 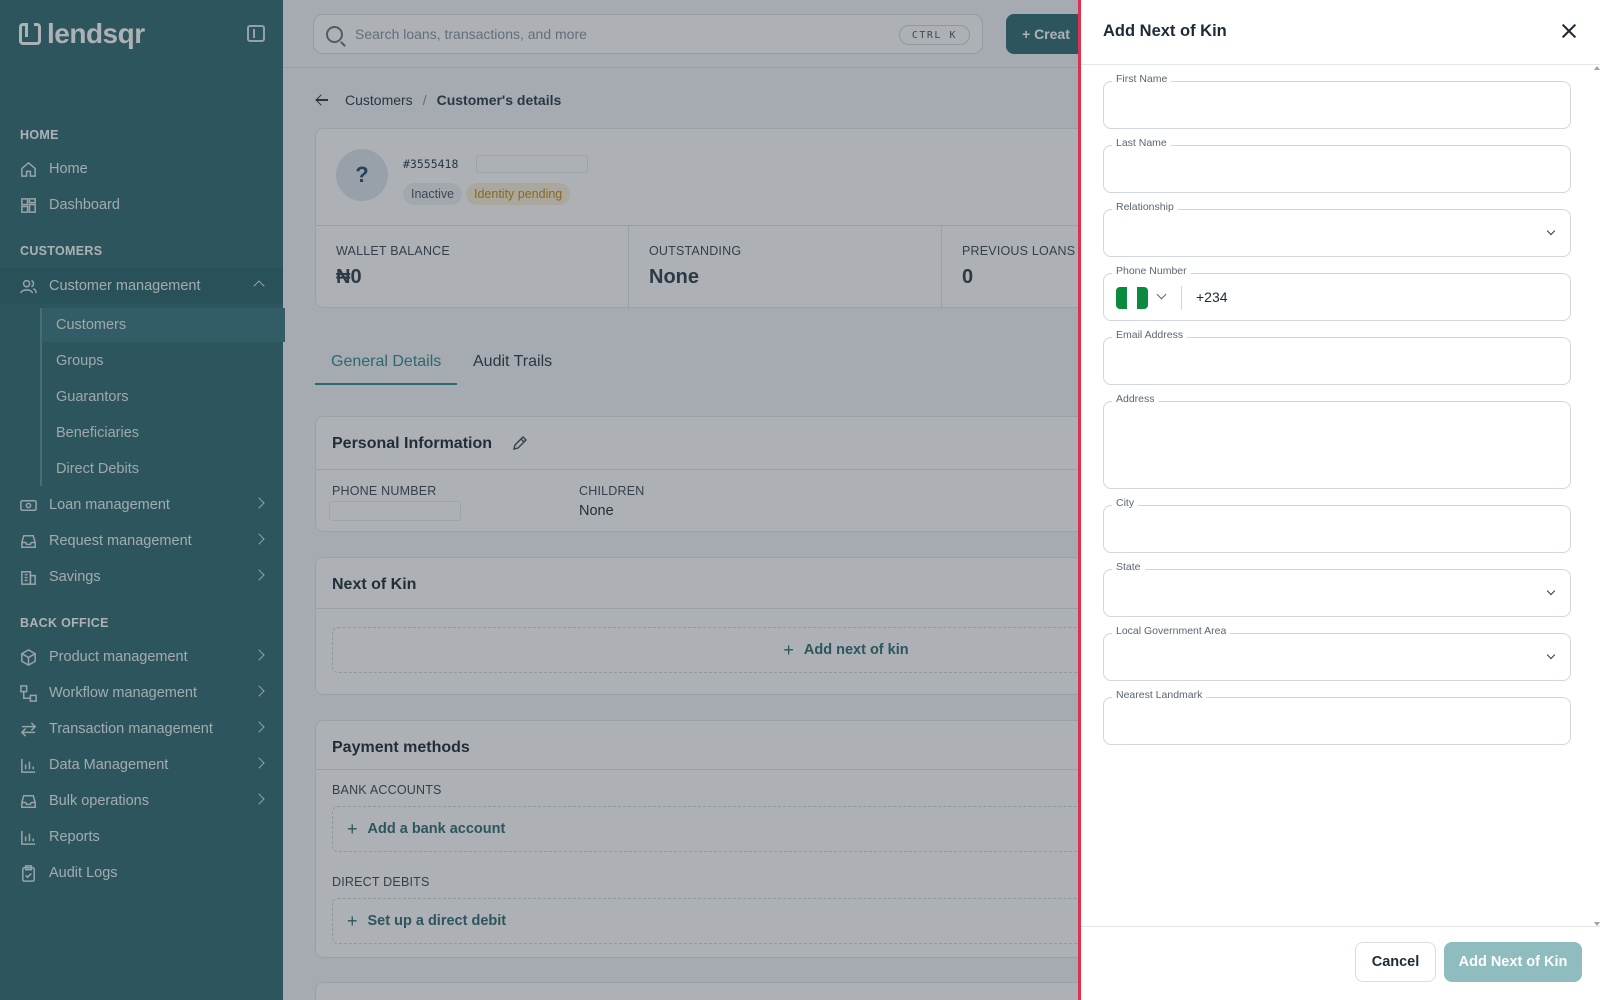 What do you see at coordinates (1569, 31) in the screenshot?
I see `close-icon` at bounding box center [1569, 31].